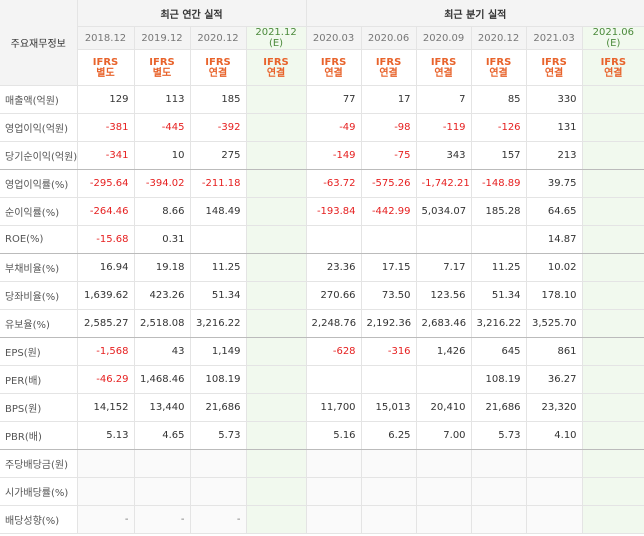 This screenshot has height=536, width=644. I want to click on cell-annual-0: -15.68, so click(106, 239).